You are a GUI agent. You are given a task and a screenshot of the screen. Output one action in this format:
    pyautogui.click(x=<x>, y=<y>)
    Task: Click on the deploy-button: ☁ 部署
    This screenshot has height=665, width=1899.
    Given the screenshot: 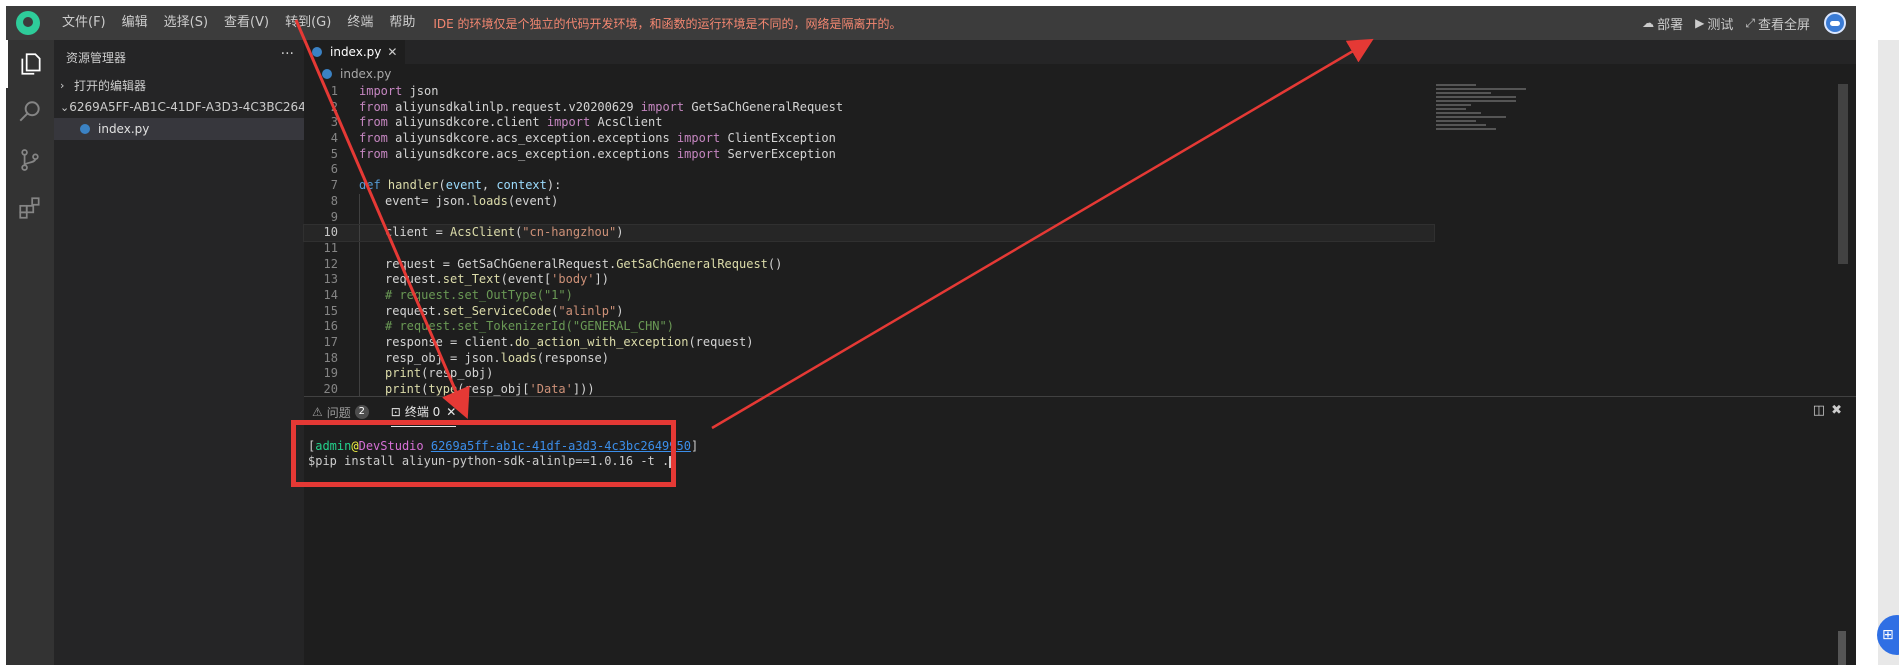 What is the action you would take?
    pyautogui.click(x=1662, y=23)
    